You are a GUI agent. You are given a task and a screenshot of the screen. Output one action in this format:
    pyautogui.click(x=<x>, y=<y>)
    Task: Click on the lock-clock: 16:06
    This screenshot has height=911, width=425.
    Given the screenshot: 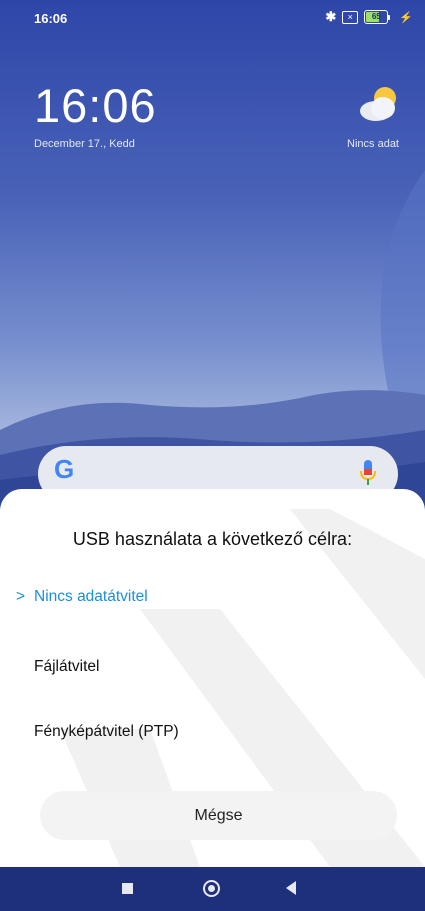 What is the action you would take?
    pyautogui.click(x=95, y=105)
    